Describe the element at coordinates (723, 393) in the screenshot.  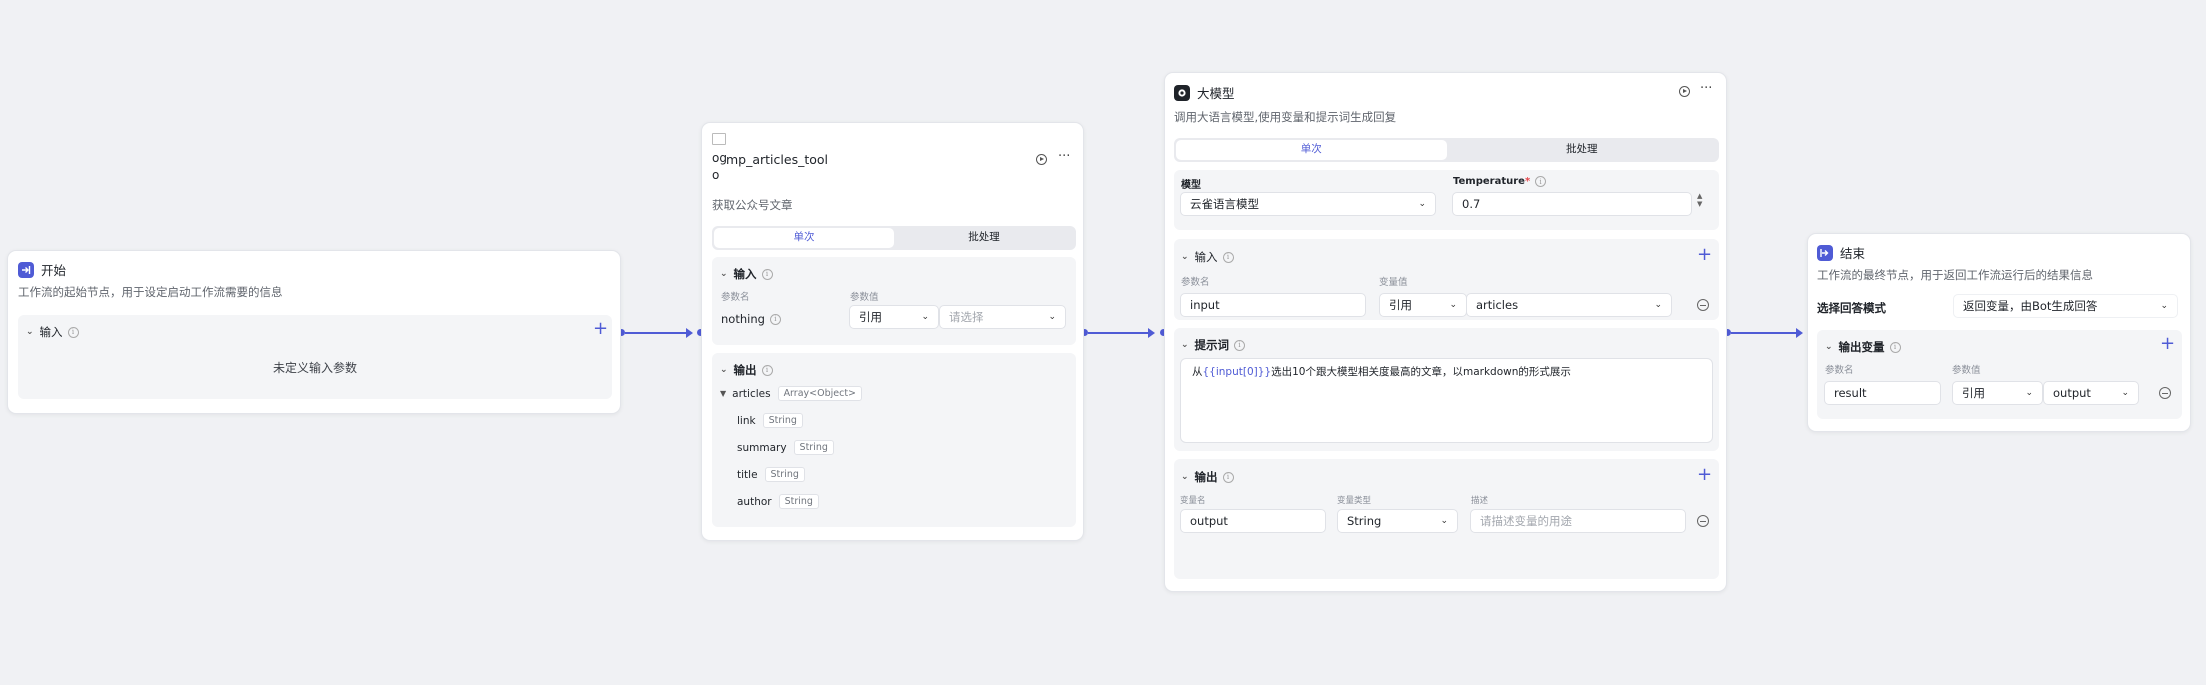
I see `caret-down-icon: ▼` at that location.